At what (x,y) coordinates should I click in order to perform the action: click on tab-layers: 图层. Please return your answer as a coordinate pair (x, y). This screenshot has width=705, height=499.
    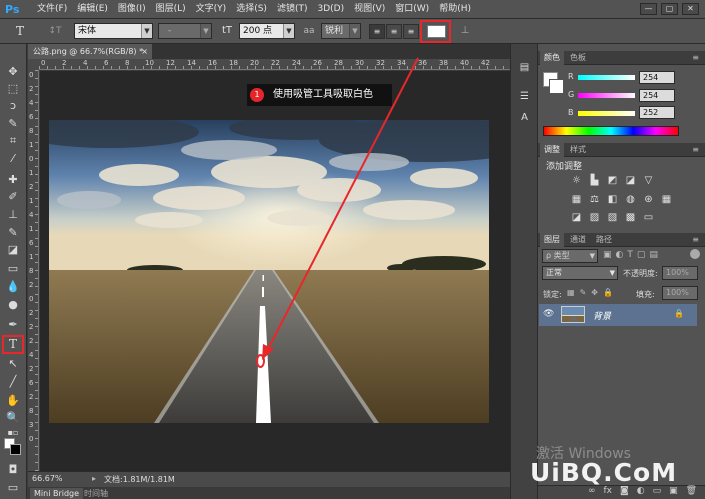
    Looking at the image, I should click on (552, 240).